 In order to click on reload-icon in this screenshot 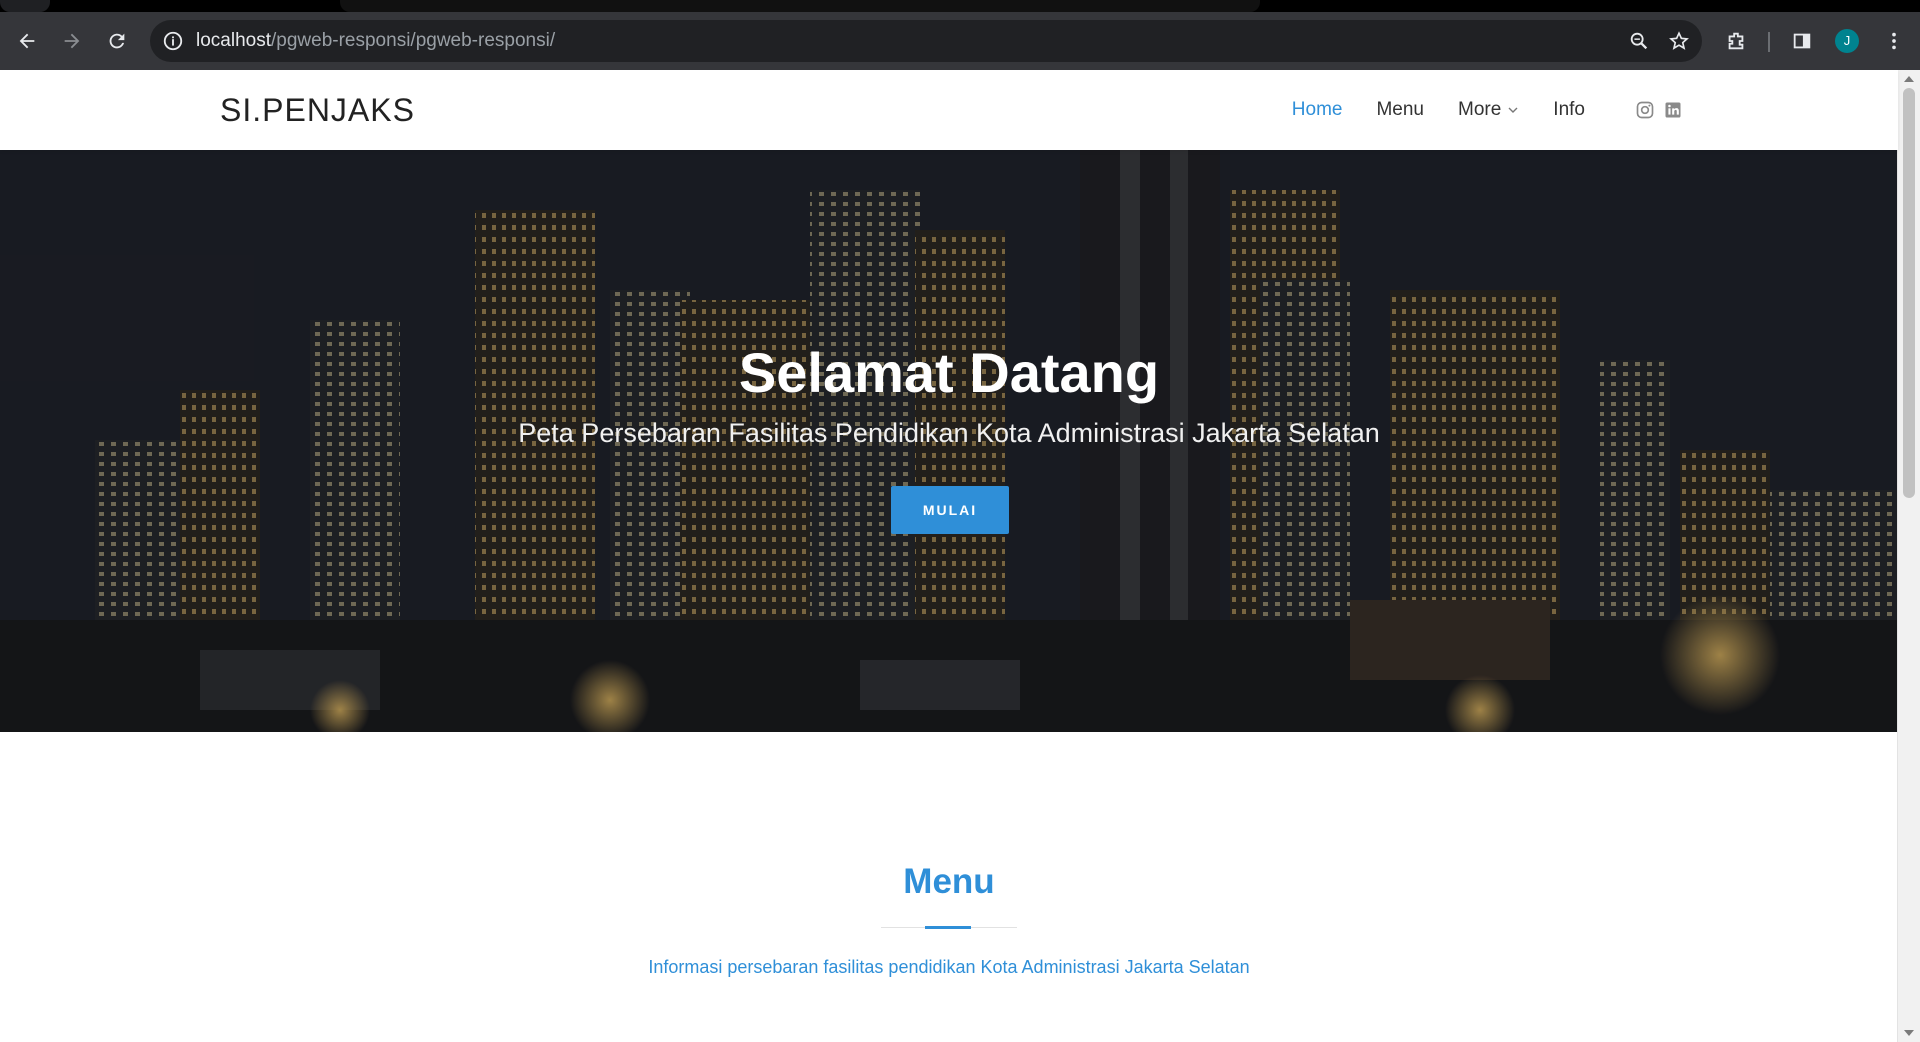, I will do `click(117, 41)`.